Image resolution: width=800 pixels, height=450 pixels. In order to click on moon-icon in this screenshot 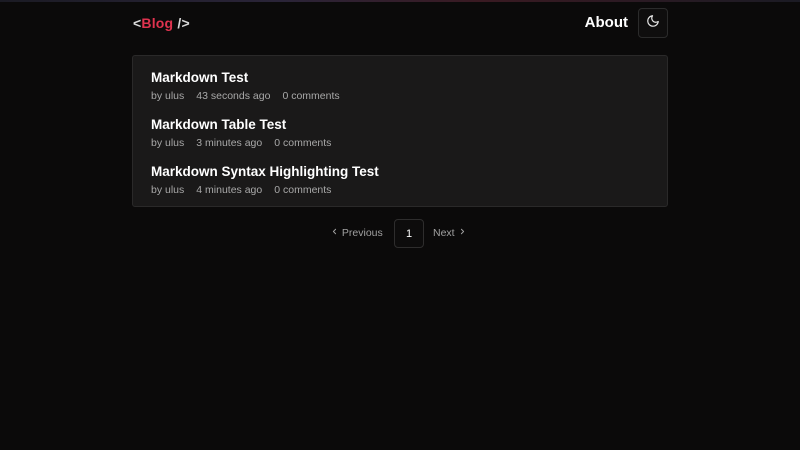, I will do `click(653, 23)`.